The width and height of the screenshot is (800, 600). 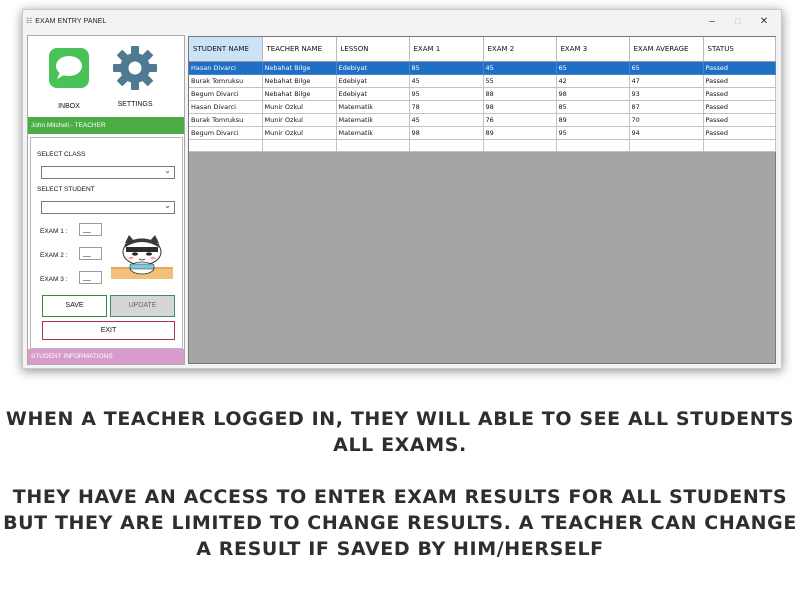 I want to click on column-header-exam1: EXAM 1, so click(x=446, y=49).